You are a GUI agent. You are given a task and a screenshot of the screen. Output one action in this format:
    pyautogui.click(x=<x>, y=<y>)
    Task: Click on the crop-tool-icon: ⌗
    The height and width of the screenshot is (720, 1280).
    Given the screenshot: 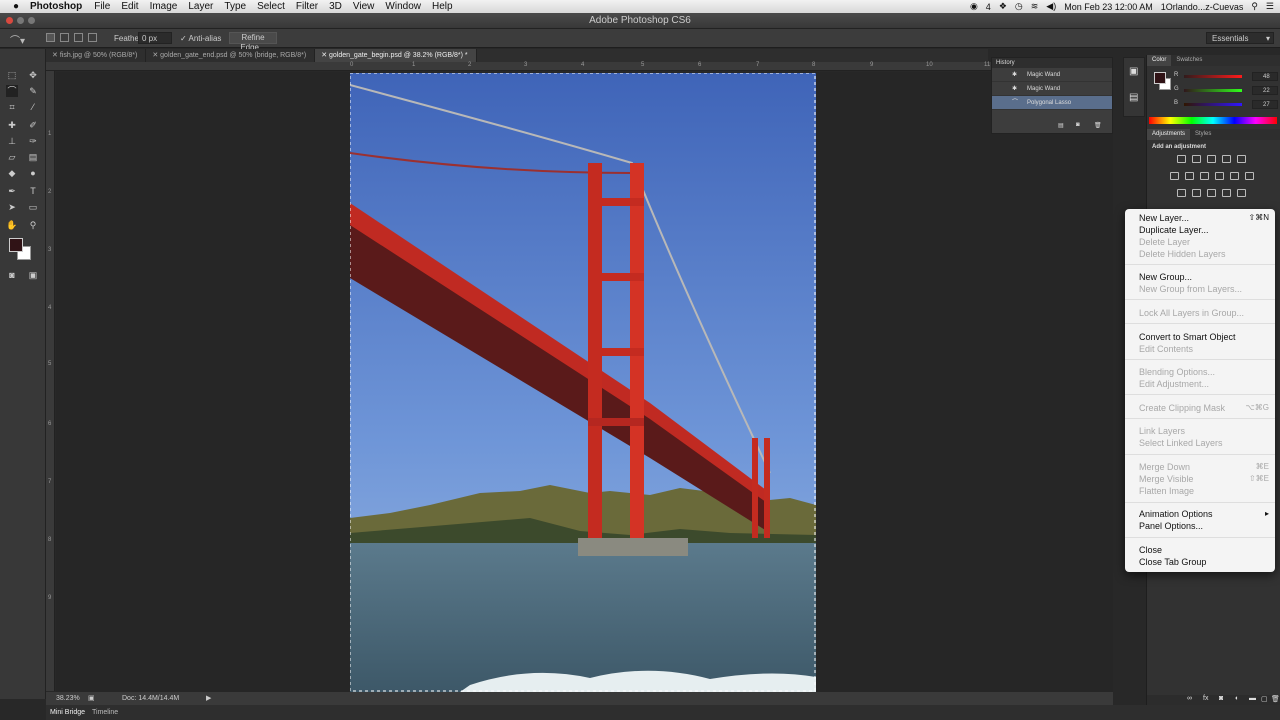 What is the action you would take?
    pyautogui.click(x=12, y=107)
    